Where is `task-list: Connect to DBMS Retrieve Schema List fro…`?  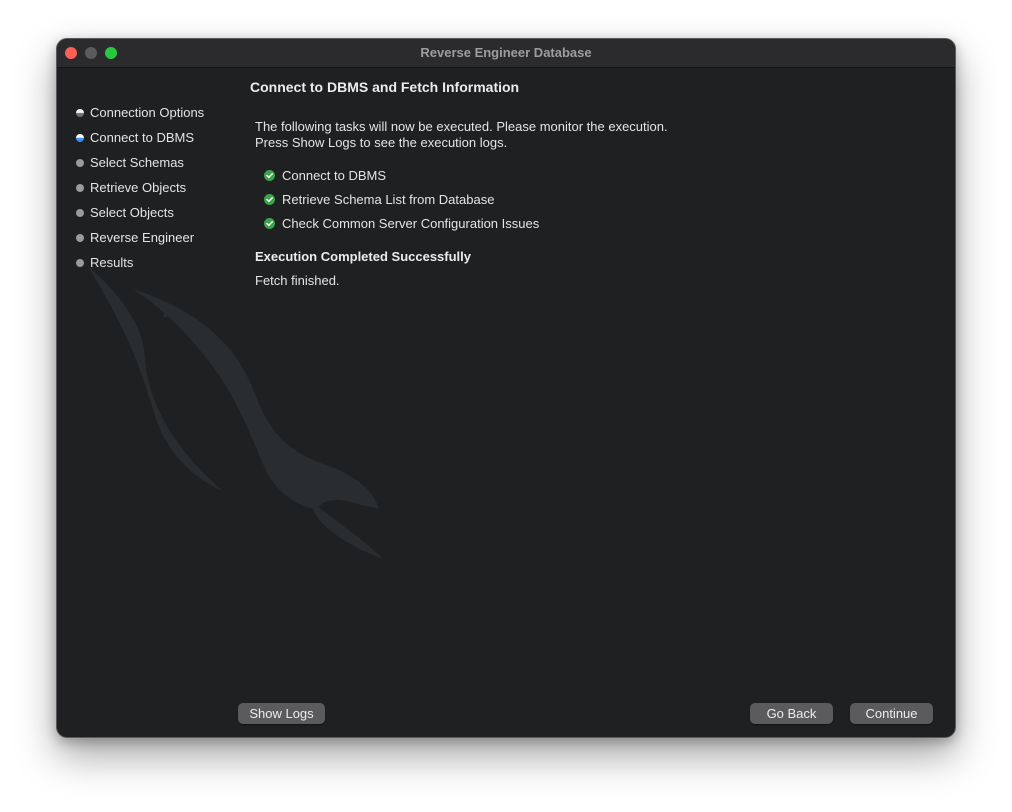 task-list: Connect to DBMS Retrieve Schema List fro… is located at coordinates (401, 203).